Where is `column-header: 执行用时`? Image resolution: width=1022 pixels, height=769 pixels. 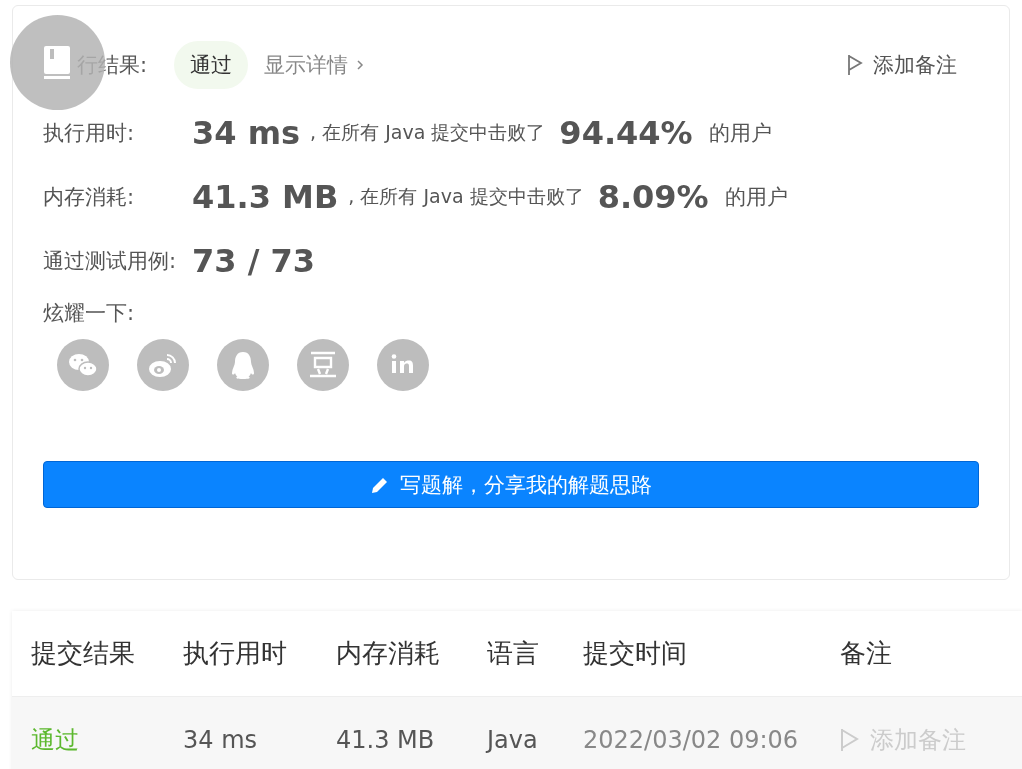
column-header: 执行用时 is located at coordinates (235, 653).